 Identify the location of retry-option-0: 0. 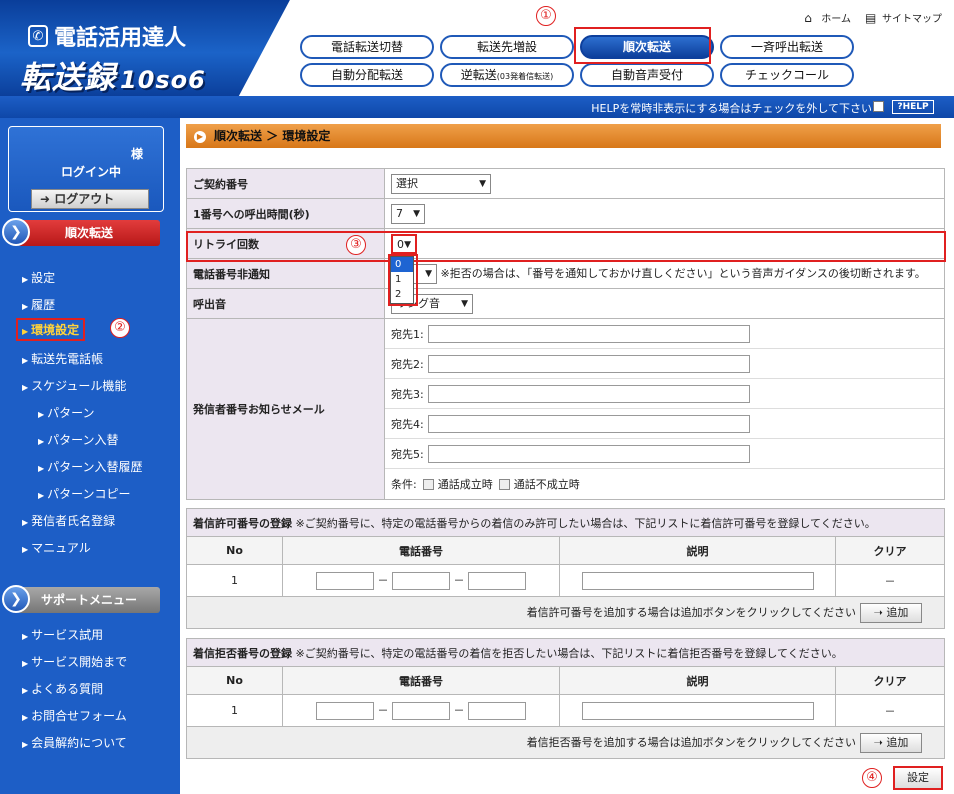
(402, 264).